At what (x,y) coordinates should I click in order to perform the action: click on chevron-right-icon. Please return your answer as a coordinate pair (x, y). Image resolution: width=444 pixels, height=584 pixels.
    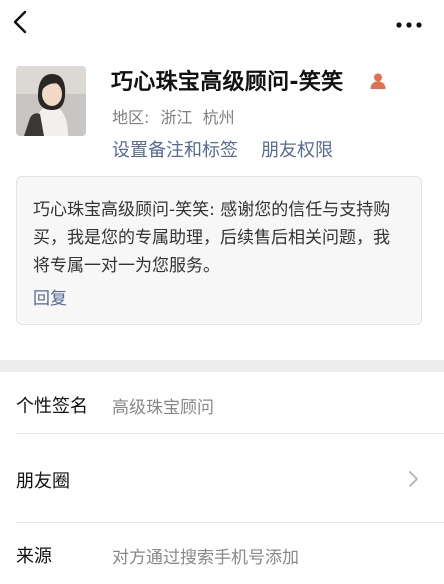
    Looking at the image, I should click on (413, 479).